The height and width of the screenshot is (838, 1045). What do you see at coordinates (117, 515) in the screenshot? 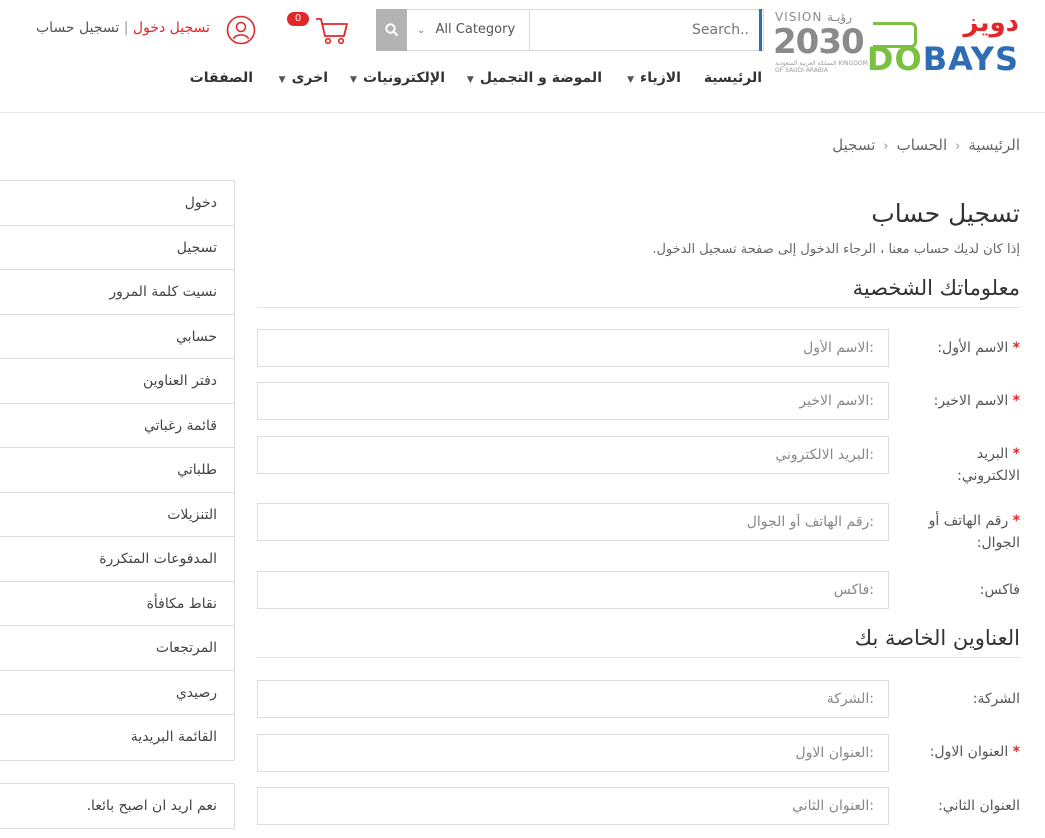
I see `sidebar-item-downloads: التنزيلات` at bounding box center [117, 515].